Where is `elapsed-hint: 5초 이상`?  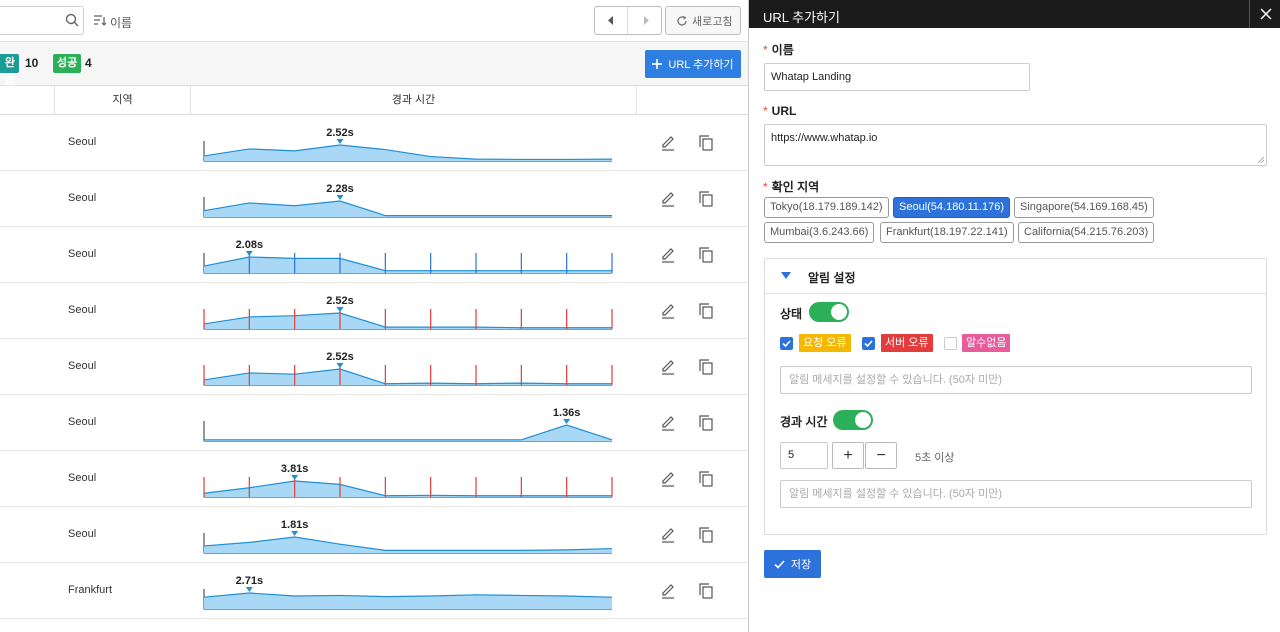 elapsed-hint: 5초 이상 is located at coordinates (935, 458).